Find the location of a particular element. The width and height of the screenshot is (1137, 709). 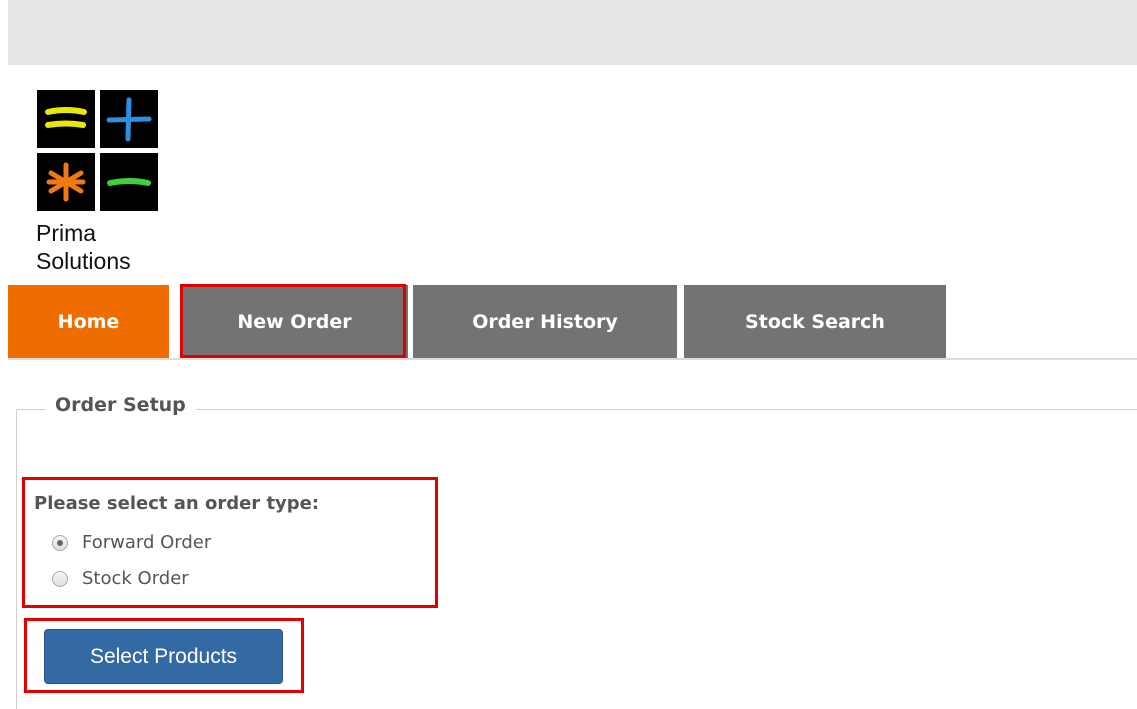

radio-button-stock is located at coordinates (60, 578).